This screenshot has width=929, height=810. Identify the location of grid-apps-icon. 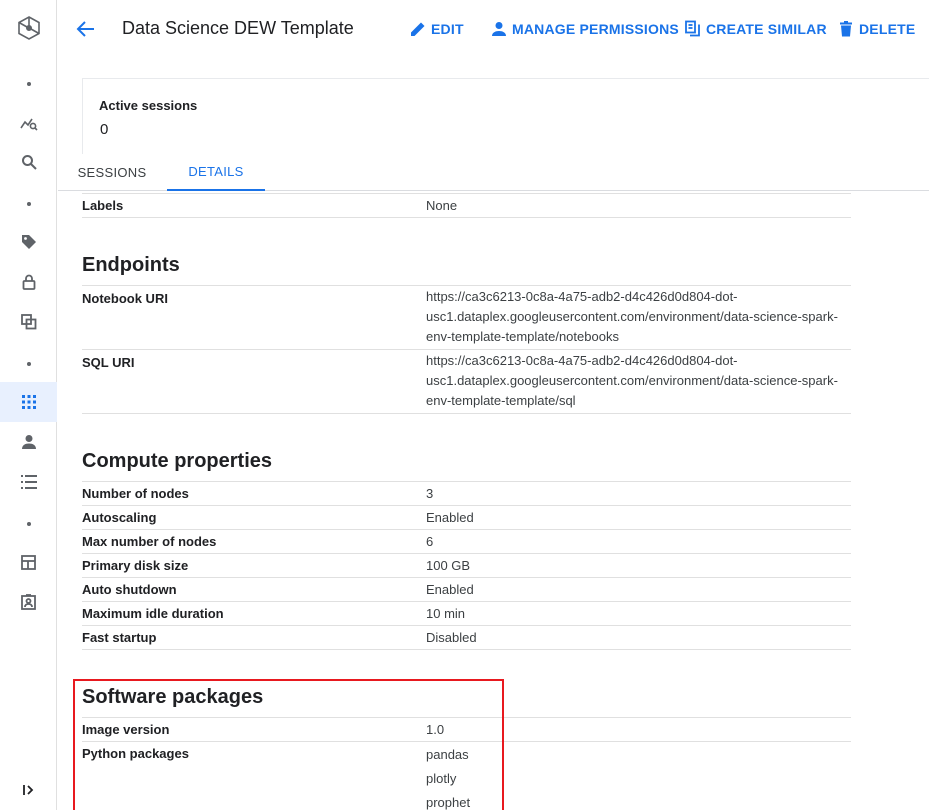
(28, 402).